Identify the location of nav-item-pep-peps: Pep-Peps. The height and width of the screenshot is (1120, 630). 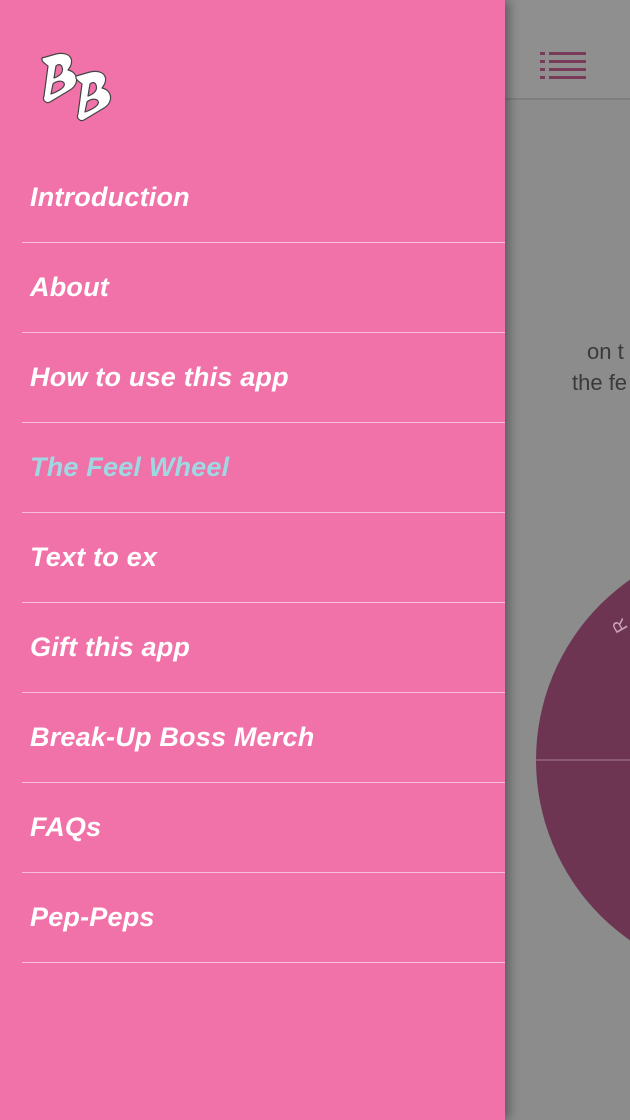
(263, 918).